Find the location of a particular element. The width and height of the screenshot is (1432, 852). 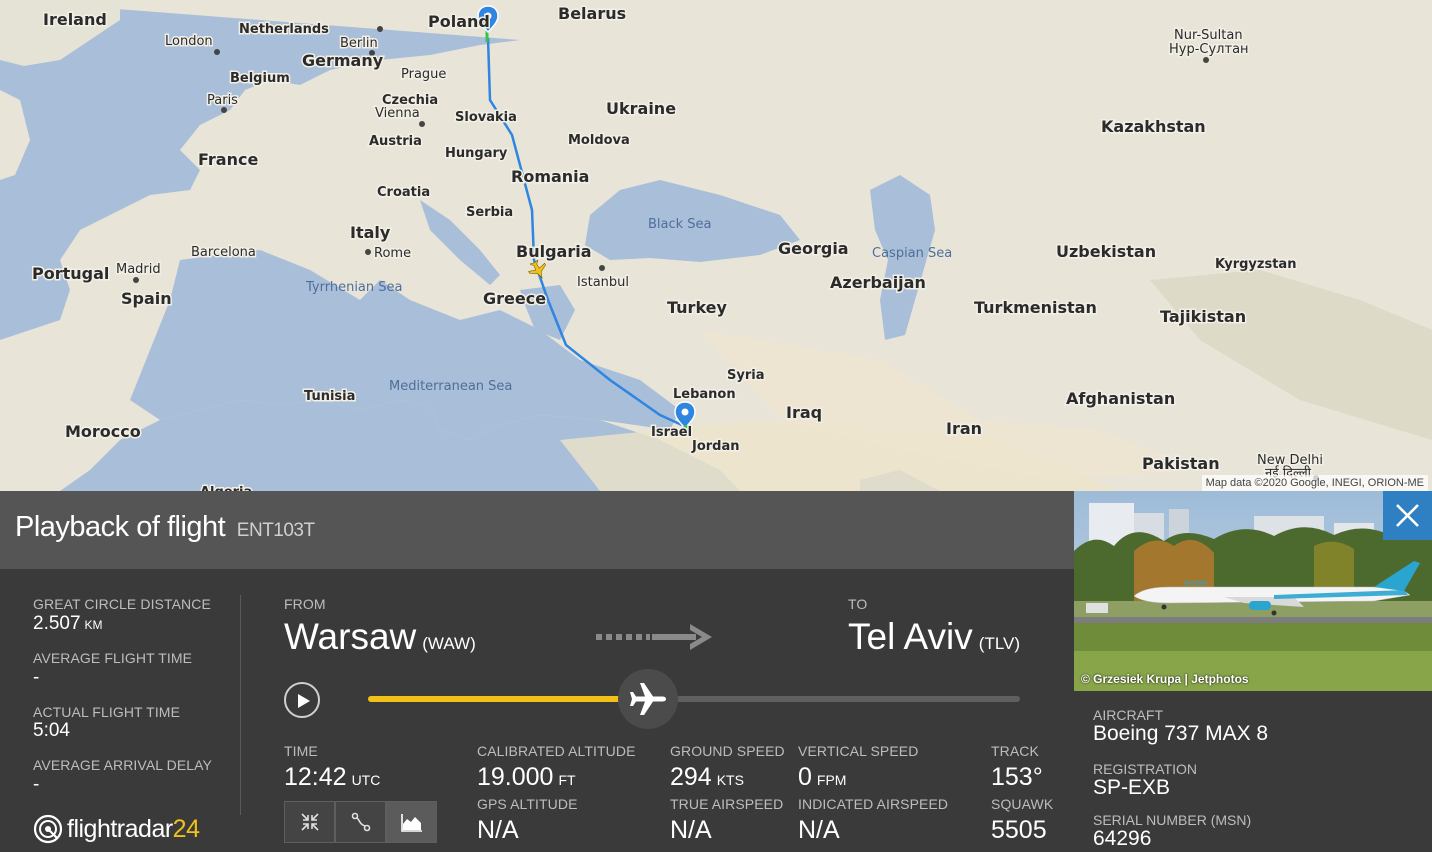

map-label-country: Israel is located at coordinates (671, 432).